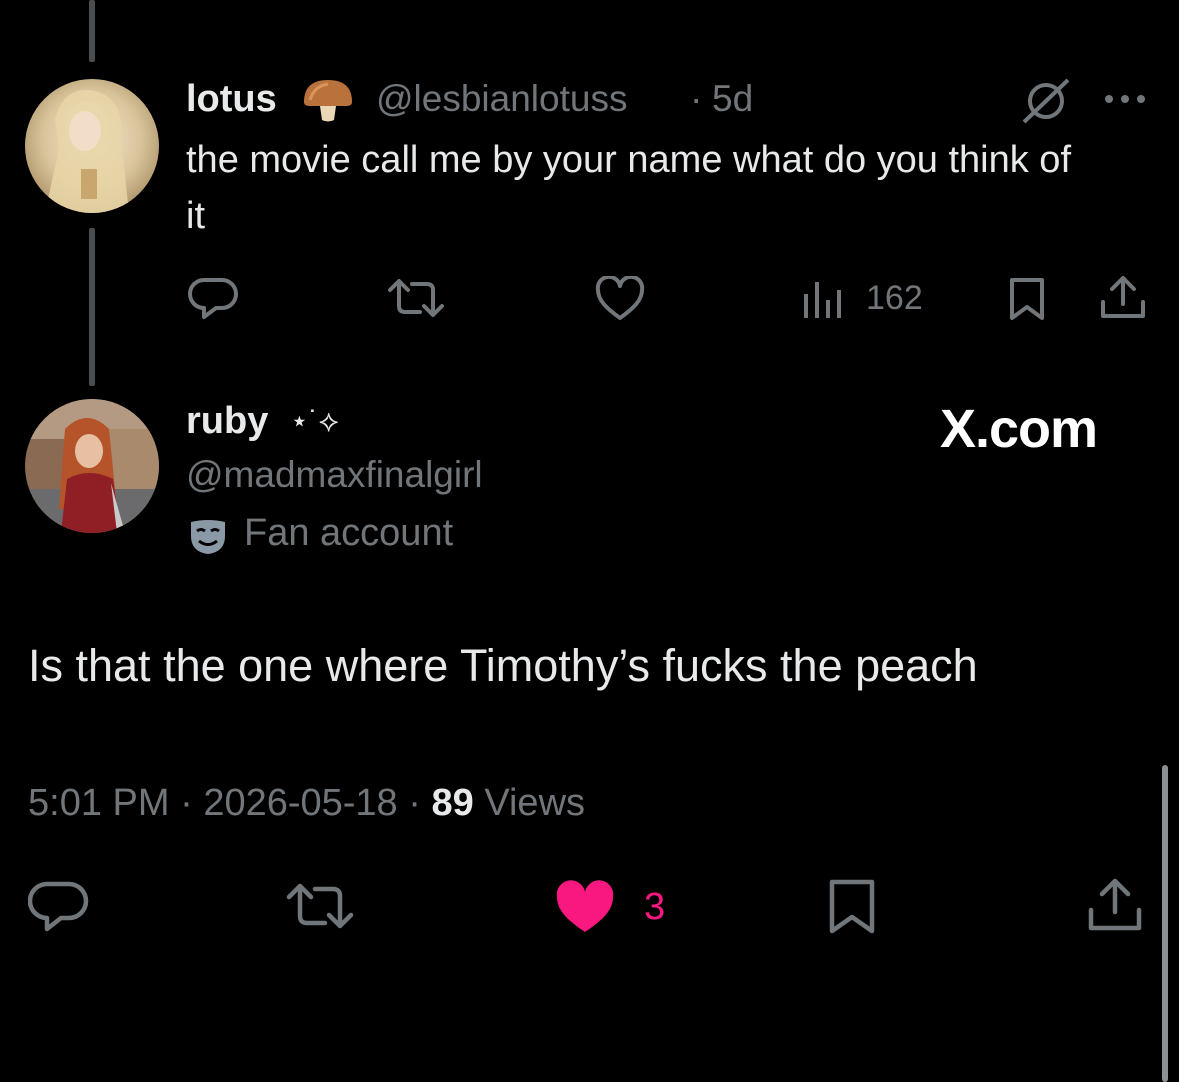 This screenshot has height=1082, width=1179. Describe the element at coordinates (894, 298) in the screenshot. I see `views-count: 162` at that location.